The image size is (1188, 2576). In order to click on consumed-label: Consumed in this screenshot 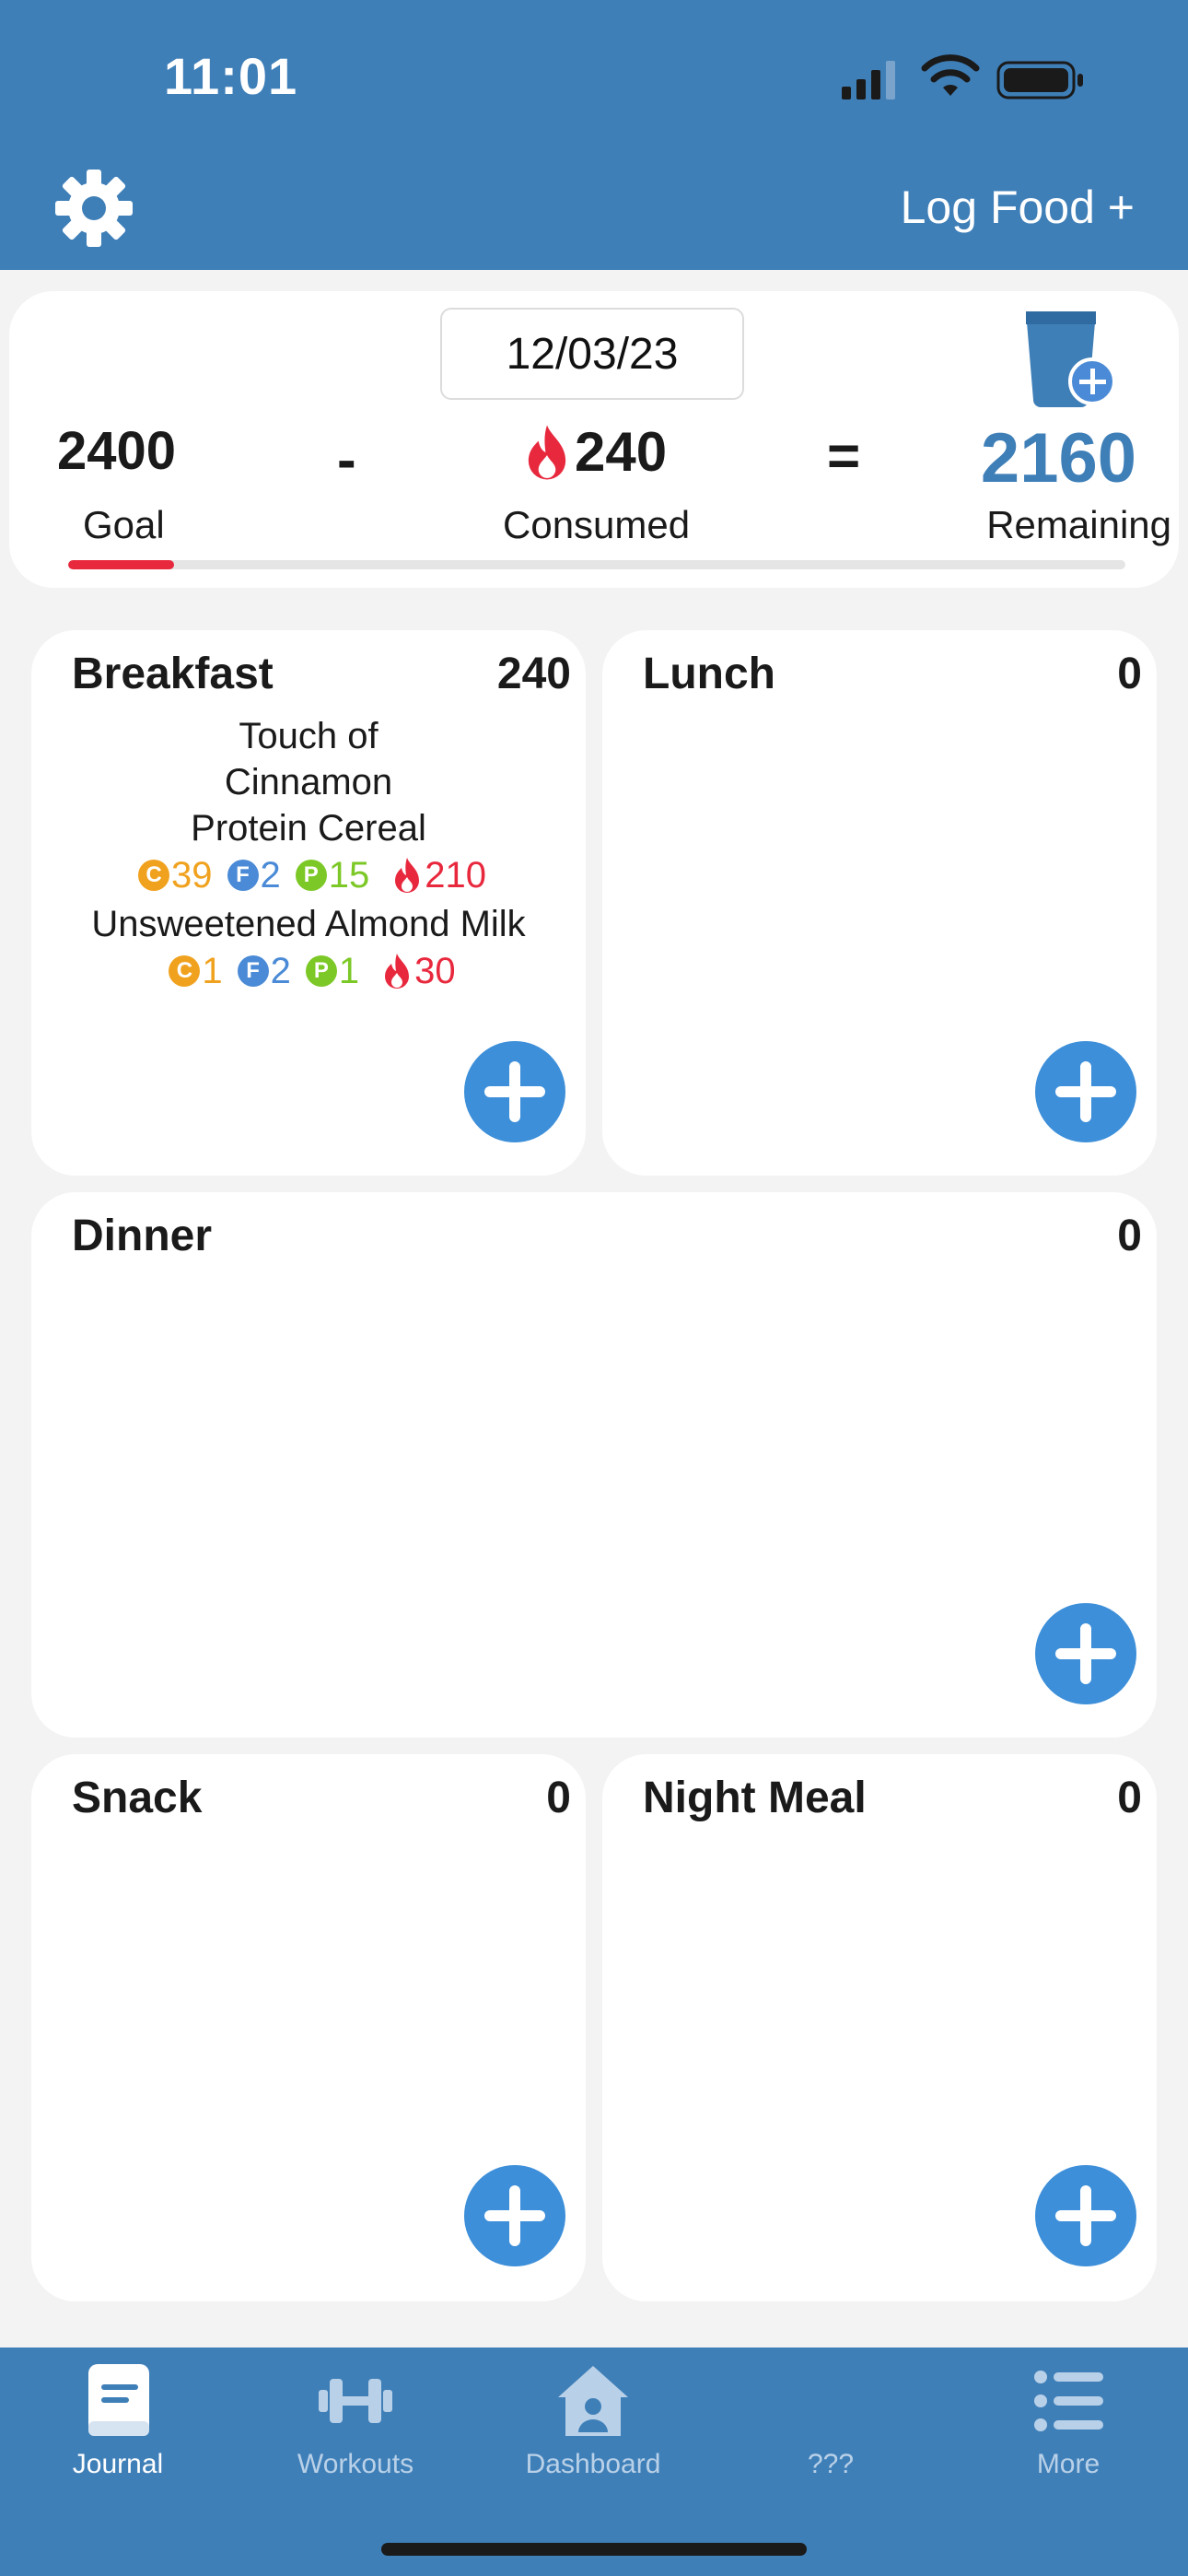, I will do `click(597, 524)`.